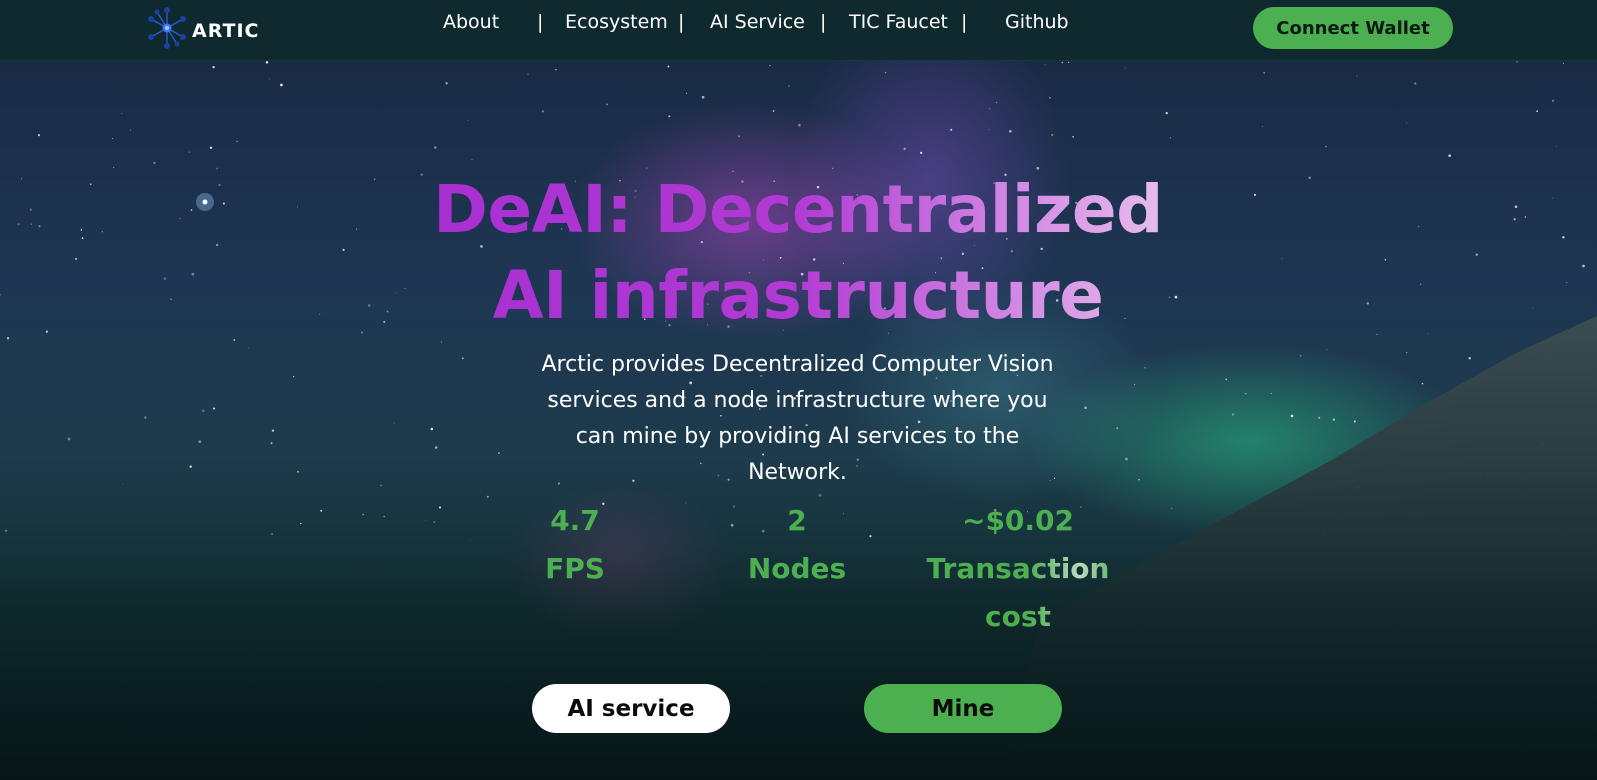  I want to click on logo-text: ARTIC, so click(226, 31).